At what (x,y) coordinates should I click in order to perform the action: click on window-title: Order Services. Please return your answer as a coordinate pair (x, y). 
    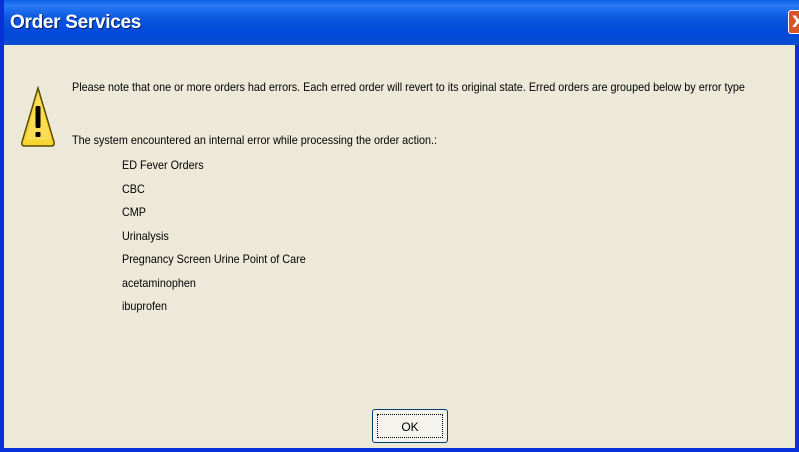
    Looking at the image, I should click on (75, 22).